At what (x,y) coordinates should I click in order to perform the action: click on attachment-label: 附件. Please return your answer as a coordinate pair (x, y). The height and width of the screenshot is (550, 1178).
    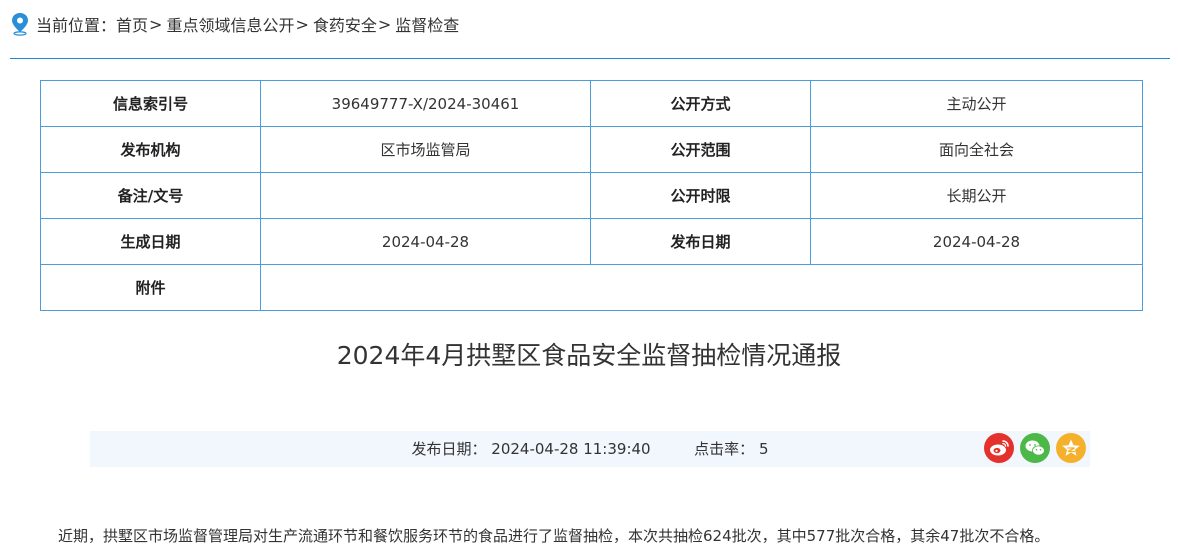
    Looking at the image, I should click on (150, 287).